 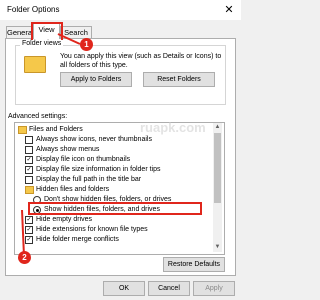 I want to click on annotation-arrows, so click(x=51, y=145).